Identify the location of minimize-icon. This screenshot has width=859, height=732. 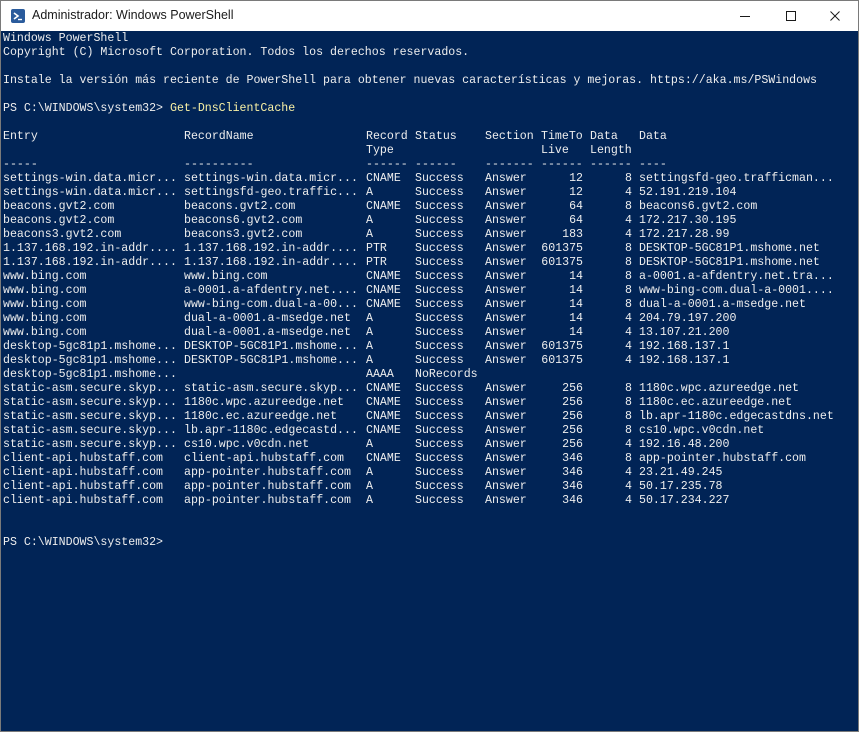
(745, 16).